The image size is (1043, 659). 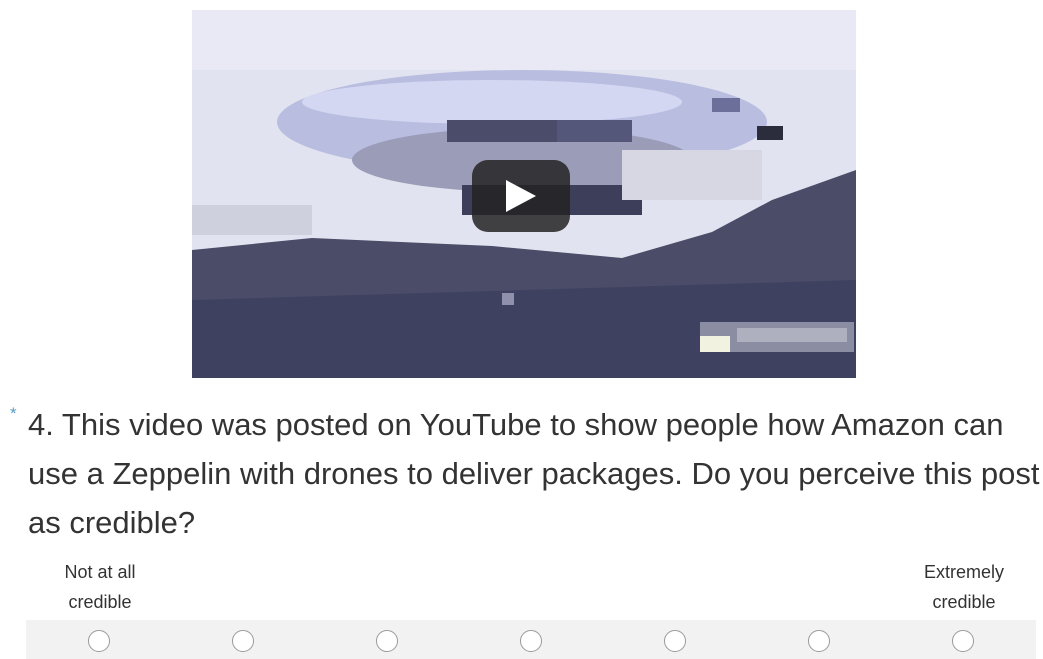 I want to click on play-button, so click(x=521, y=196).